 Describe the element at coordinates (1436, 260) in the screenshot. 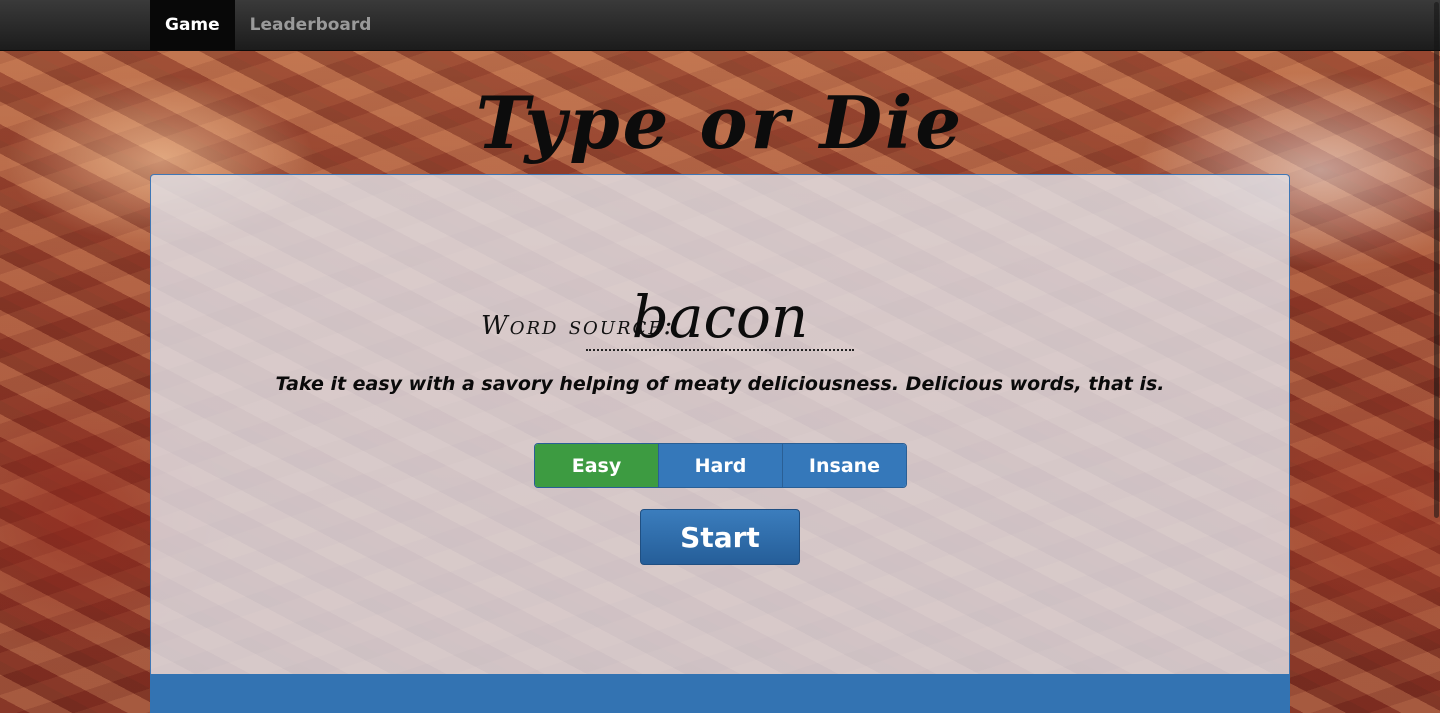

I see `scrollbar-thumb` at that location.